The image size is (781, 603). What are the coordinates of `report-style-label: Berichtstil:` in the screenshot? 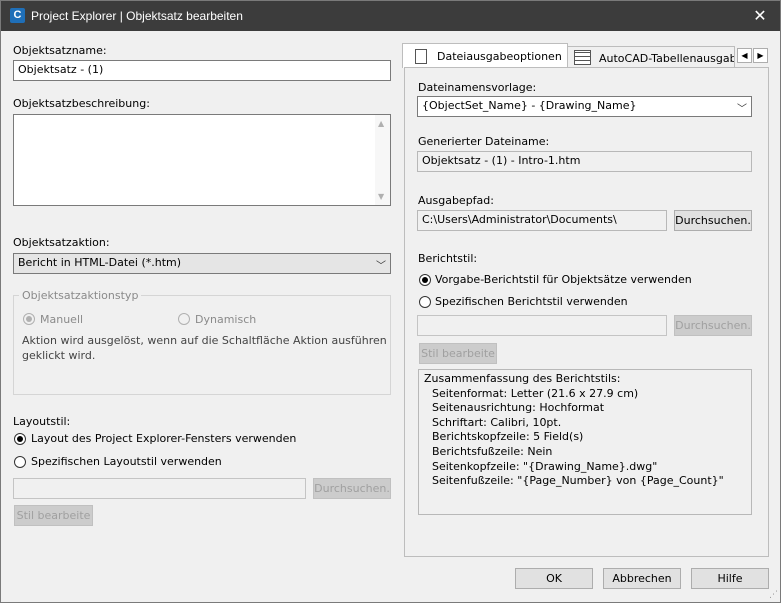 It's located at (448, 258).